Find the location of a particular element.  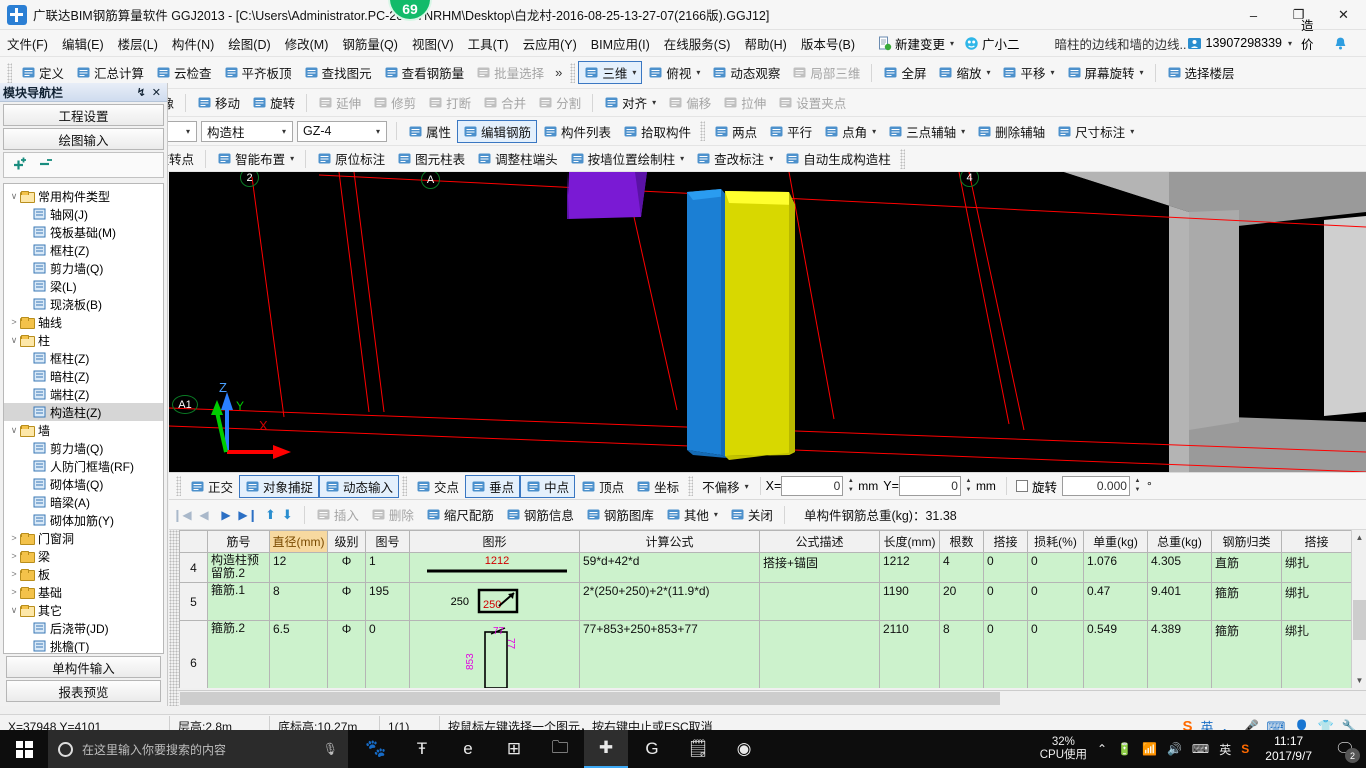

col-header-1: 筋号 is located at coordinates (238, 541).